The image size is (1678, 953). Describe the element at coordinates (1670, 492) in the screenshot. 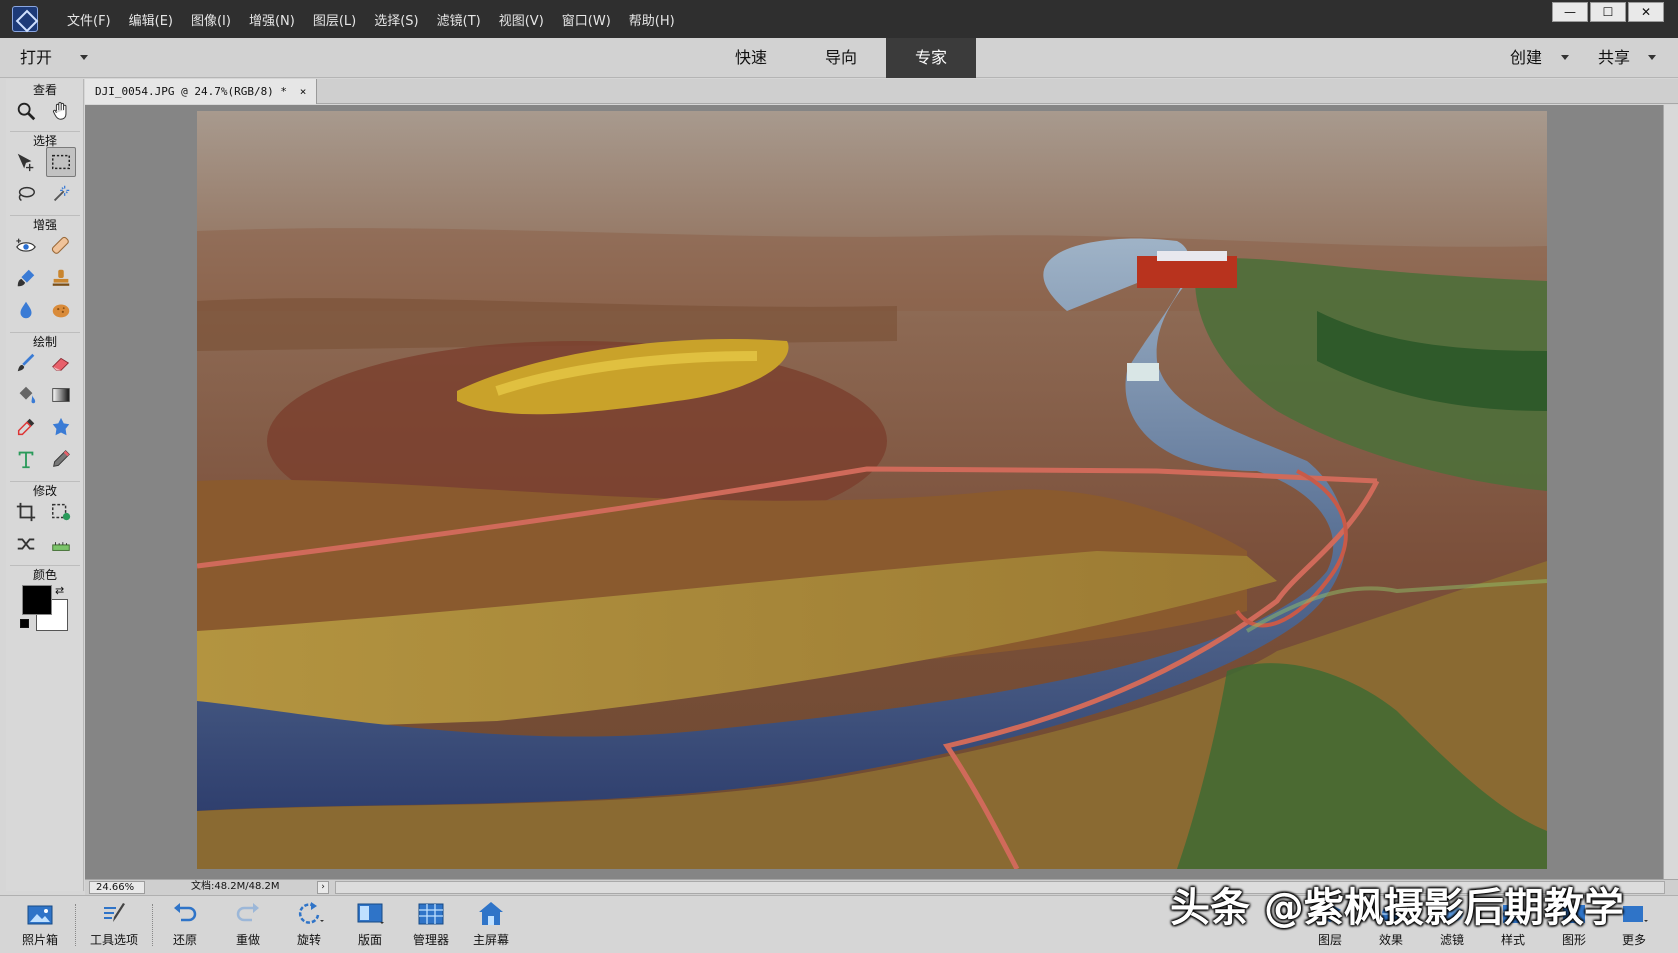

I see `vertical-scrollbar` at that location.